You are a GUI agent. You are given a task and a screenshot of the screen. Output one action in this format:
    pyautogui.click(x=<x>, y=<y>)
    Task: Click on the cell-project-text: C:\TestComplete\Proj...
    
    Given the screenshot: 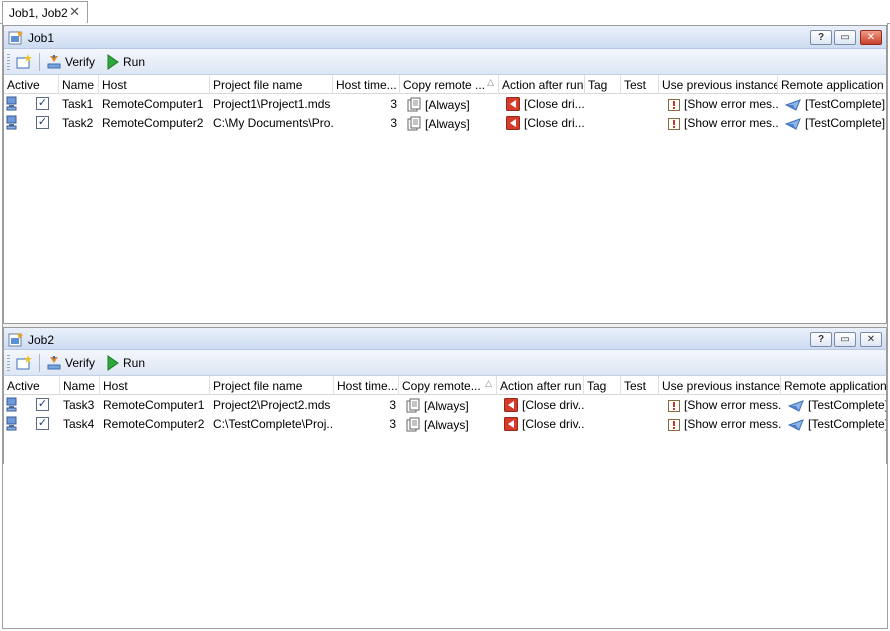 What is the action you would take?
    pyautogui.click(x=273, y=424)
    